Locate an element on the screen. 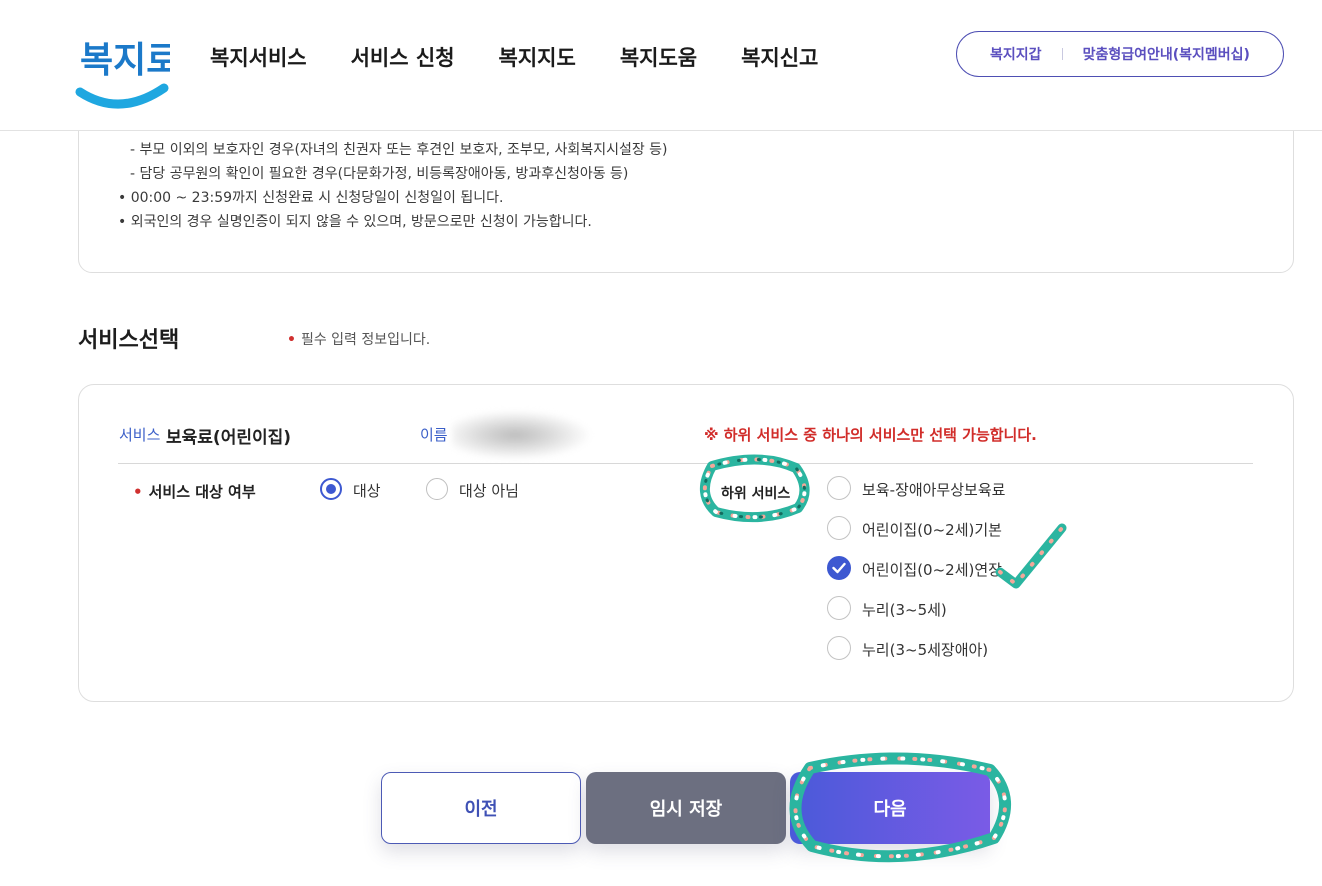 The image size is (1322, 886). name-blurred-value is located at coordinates (522, 435).